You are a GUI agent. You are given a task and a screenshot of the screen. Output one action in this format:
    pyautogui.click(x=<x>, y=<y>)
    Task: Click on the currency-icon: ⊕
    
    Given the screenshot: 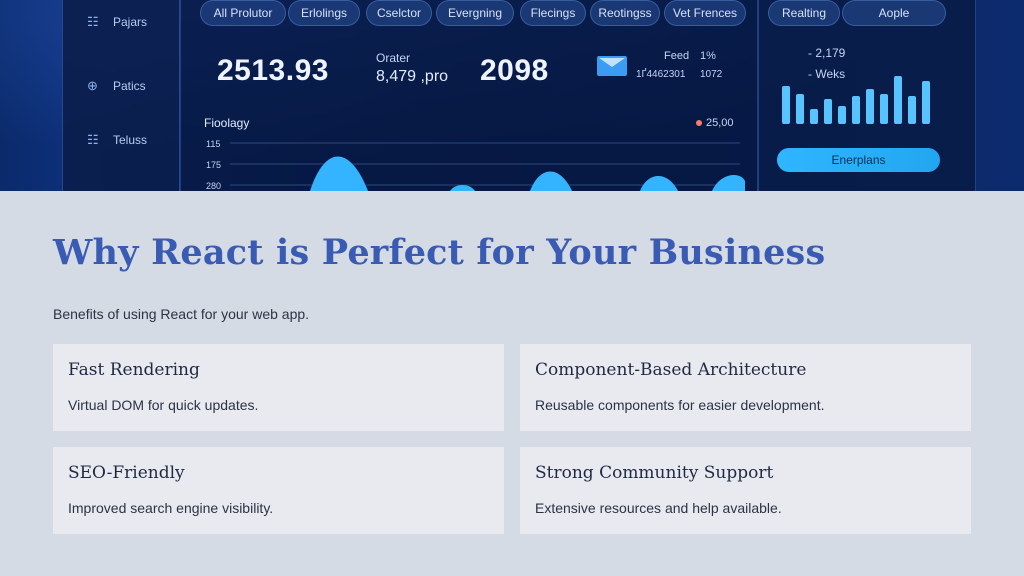 What is the action you would take?
    pyautogui.click(x=92, y=85)
    